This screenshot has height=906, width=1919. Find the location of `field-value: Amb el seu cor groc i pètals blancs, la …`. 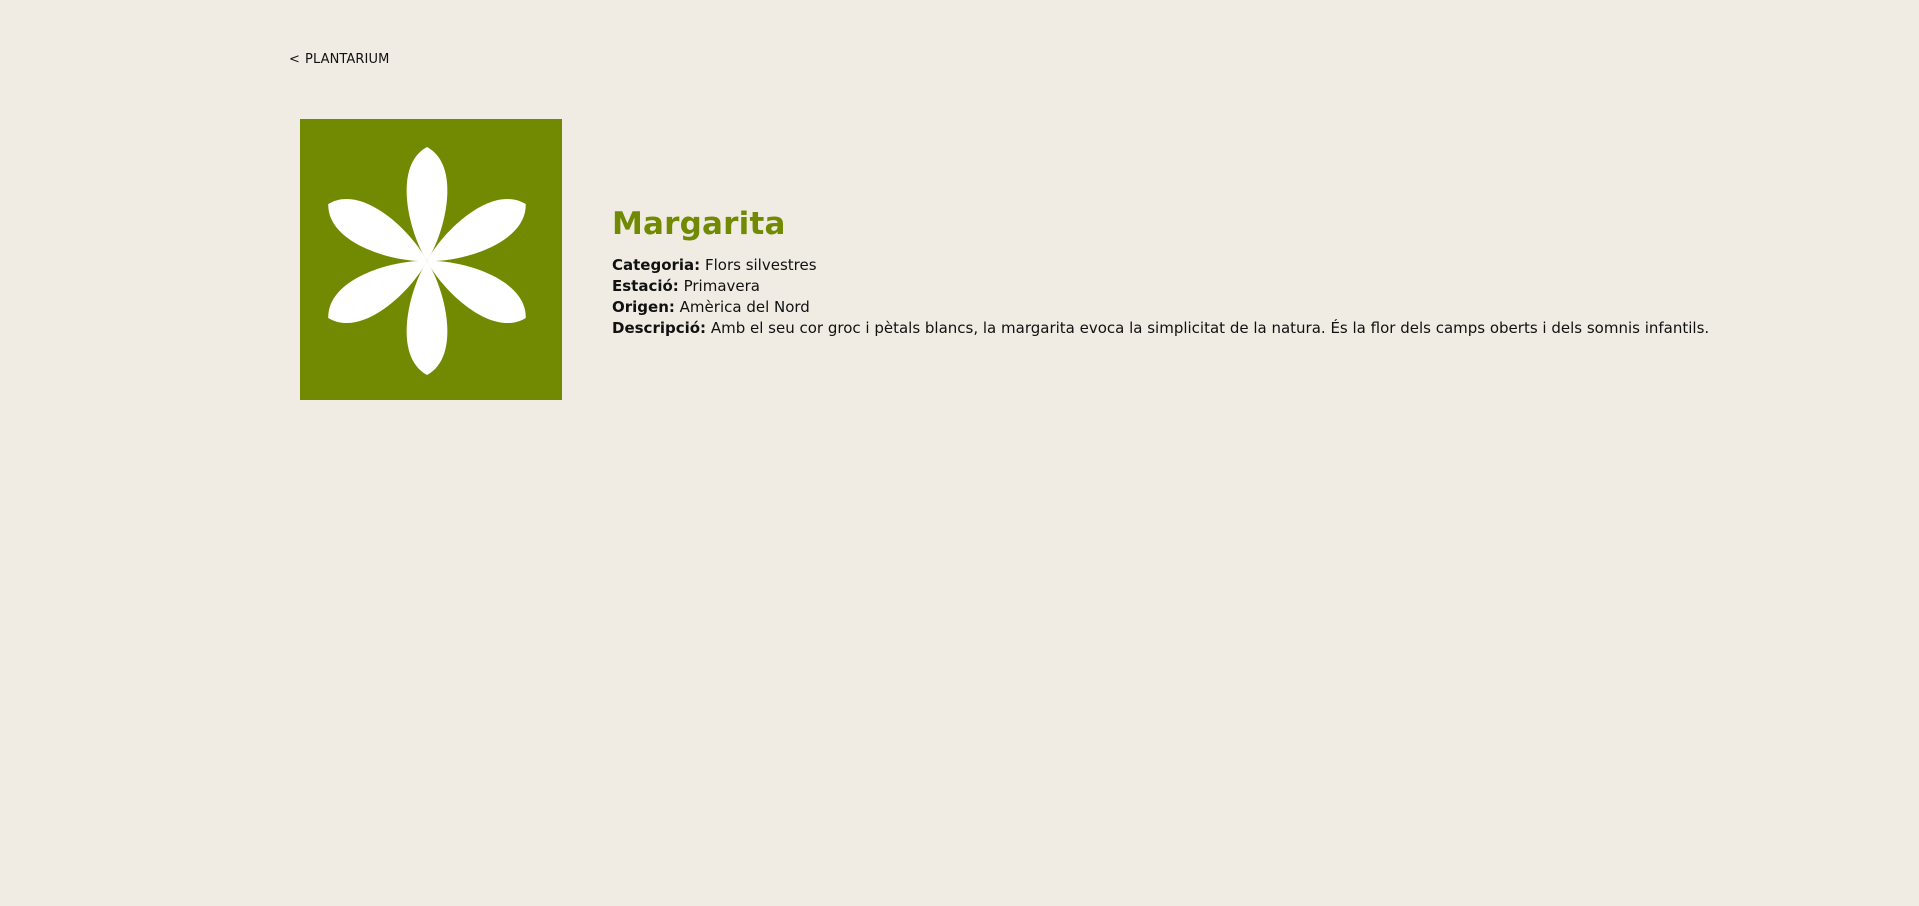

field-value: Amb el seu cor groc i pètals blancs, la … is located at coordinates (1210, 328).